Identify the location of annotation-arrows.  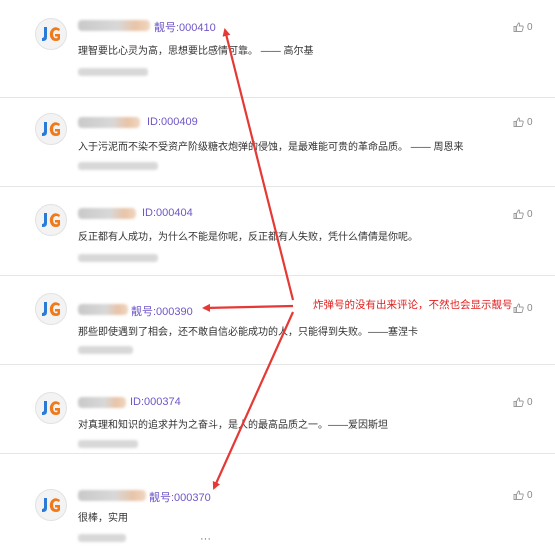
(248, 259).